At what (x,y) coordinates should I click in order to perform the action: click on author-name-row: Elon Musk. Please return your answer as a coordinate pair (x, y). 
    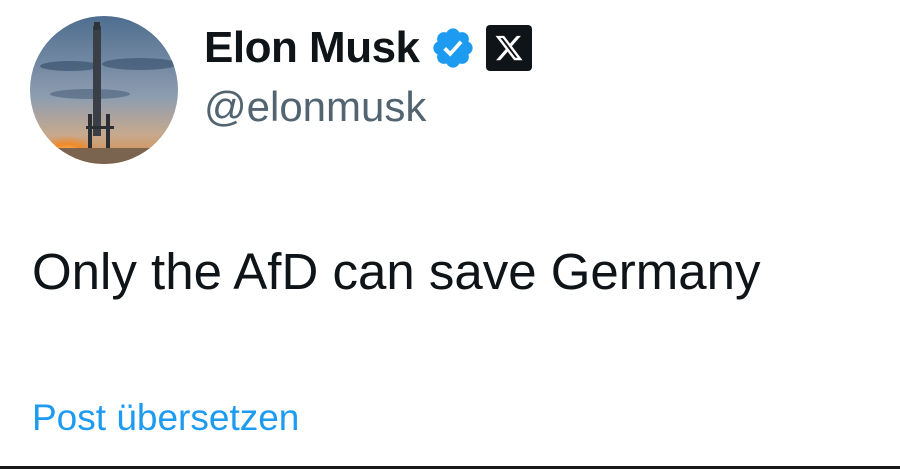
    Looking at the image, I should click on (368, 48).